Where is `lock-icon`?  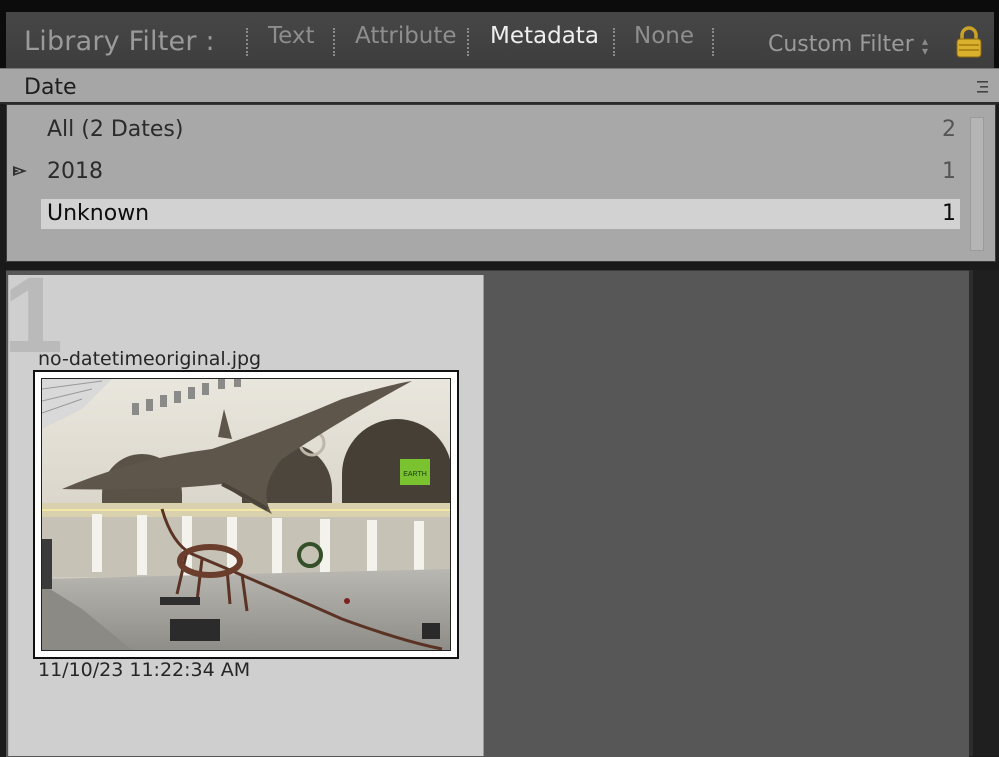 lock-icon is located at coordinates (969, 42).